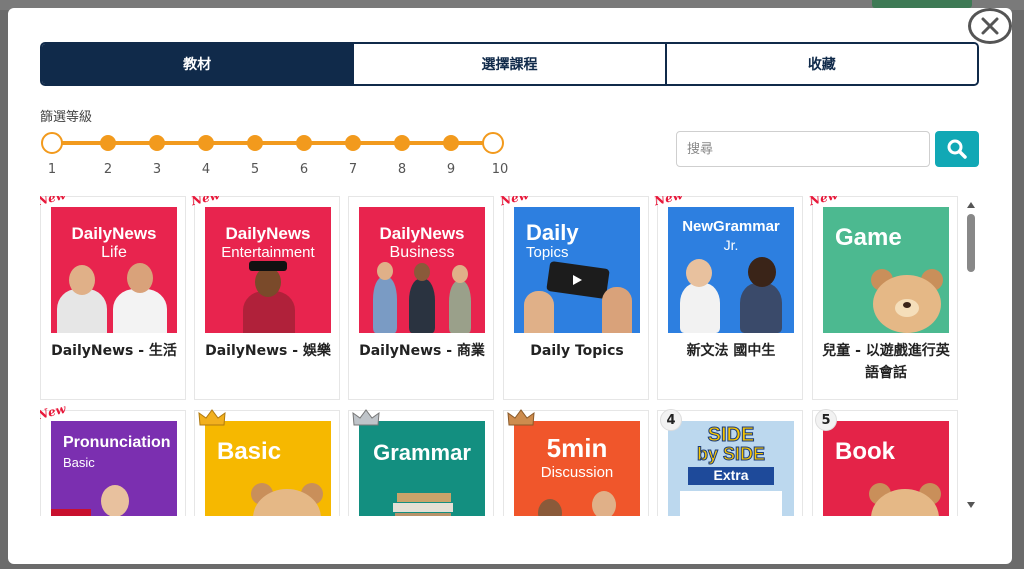 Image resolution: width=1024 pixels, height=569 pixels. Describe the element at coordinates (971, 205) in the screenshot. I see `scroll-up-arrow-icon` at that location.